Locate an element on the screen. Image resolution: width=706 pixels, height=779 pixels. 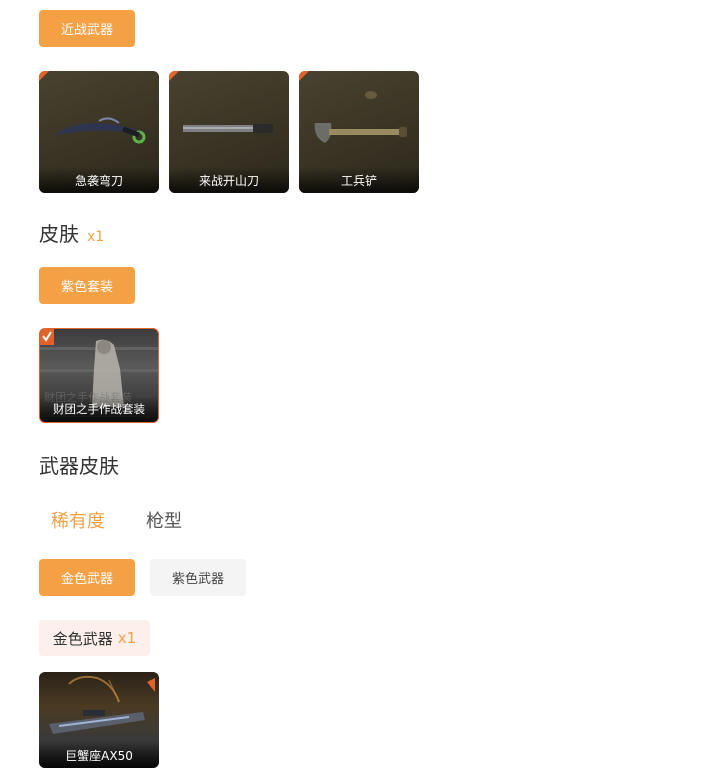
melee-card-2: 来战开山刀 is located at coordinates (229, 132).